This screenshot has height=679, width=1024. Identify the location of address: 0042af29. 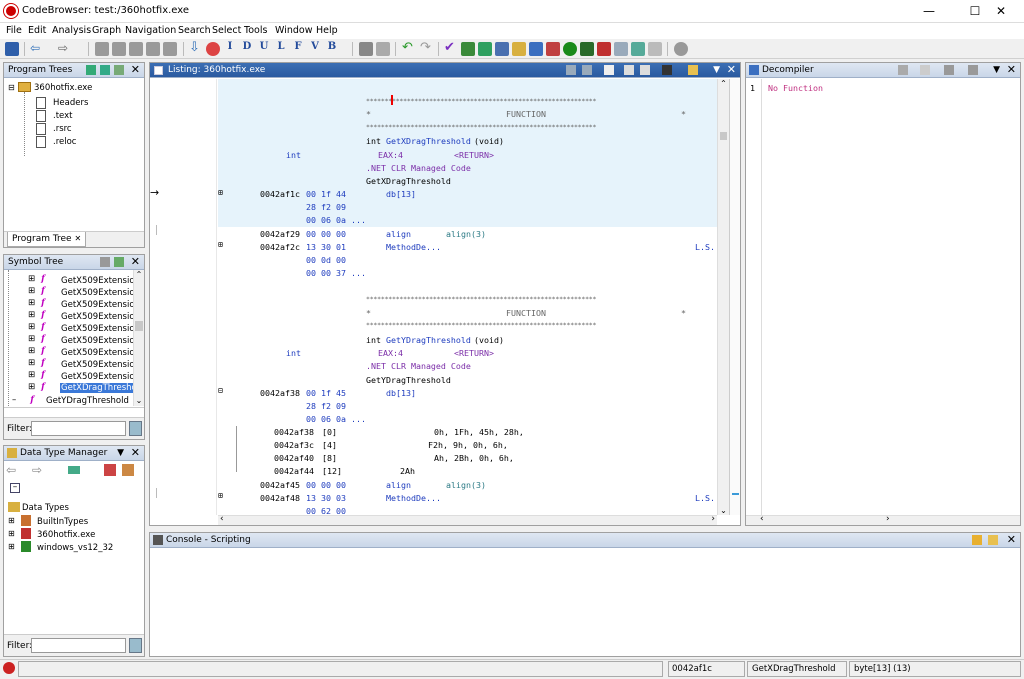
(280, 234).